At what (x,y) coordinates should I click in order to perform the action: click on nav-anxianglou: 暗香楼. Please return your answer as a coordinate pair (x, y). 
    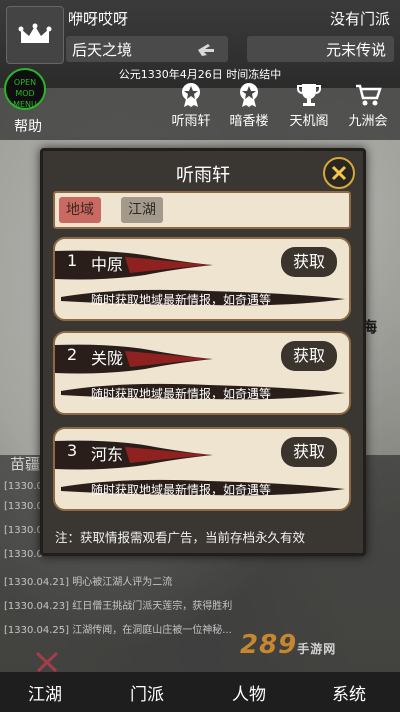
    Looking at the image, I should click on (249, 105).